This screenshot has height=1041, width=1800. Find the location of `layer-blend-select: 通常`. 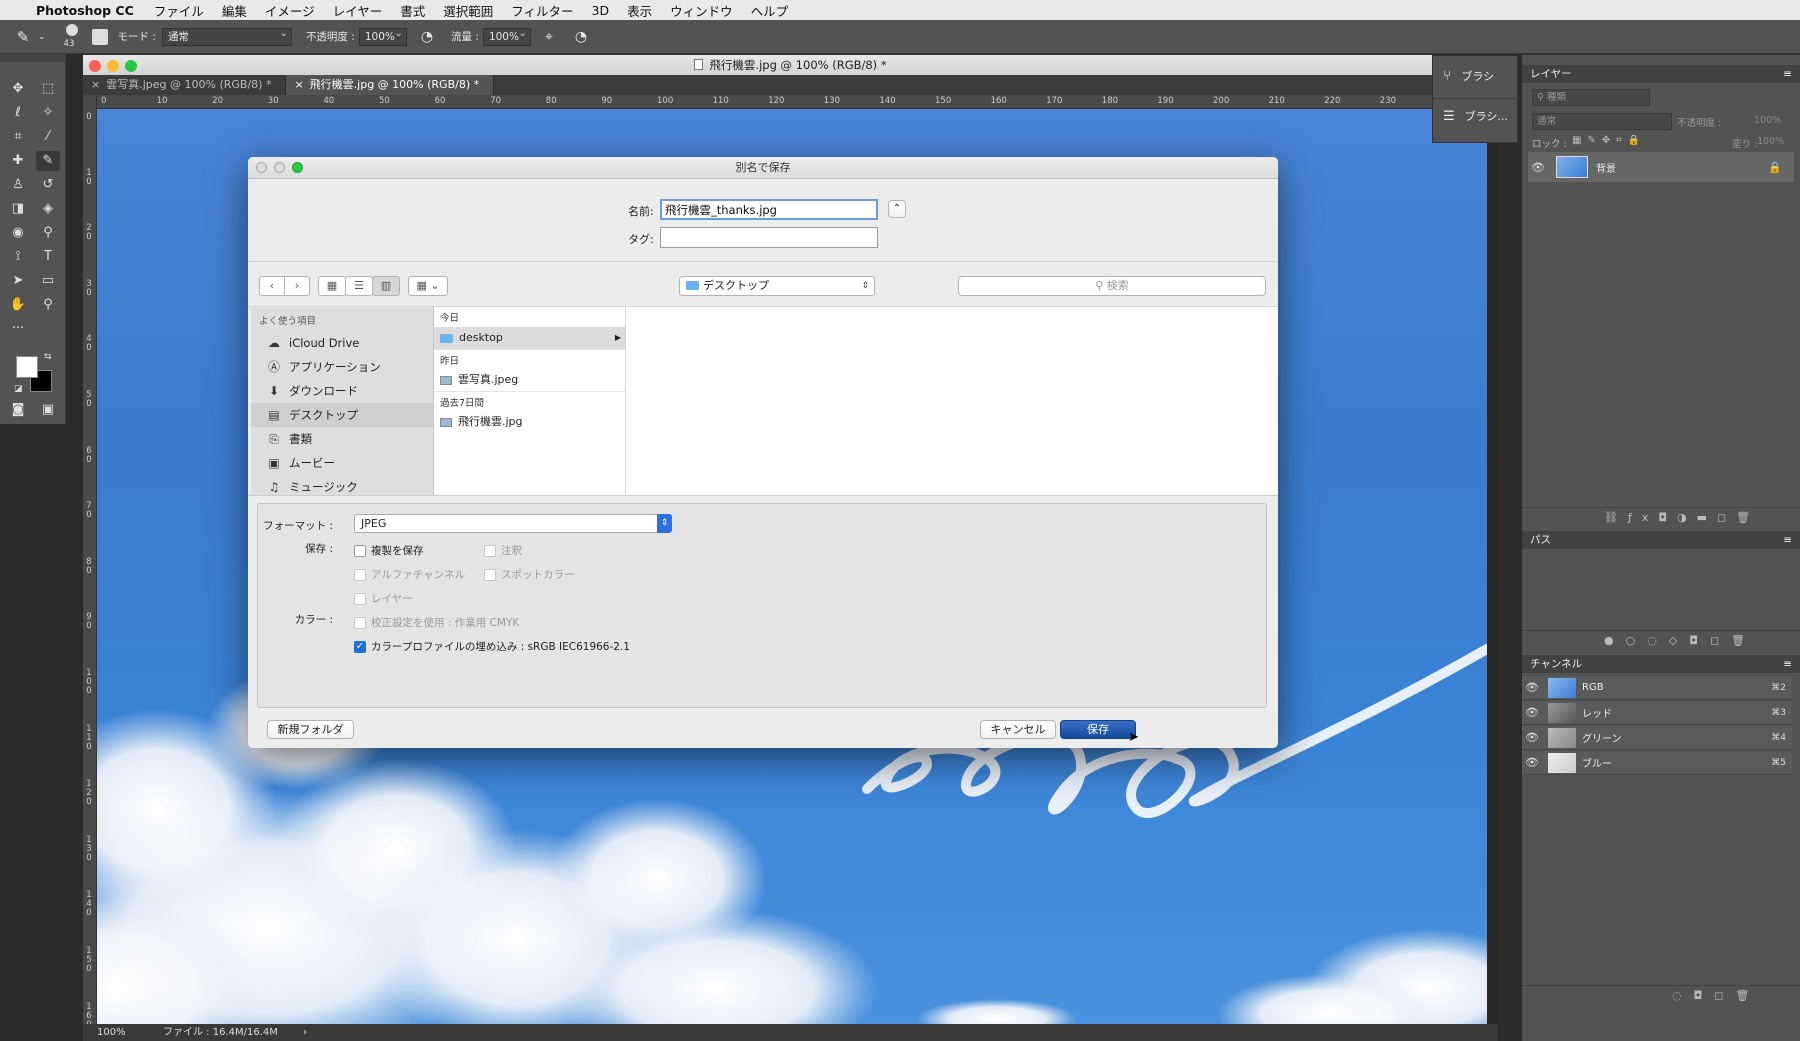

layer-blend-select: 通常 is located at coordinates (1602, 121).